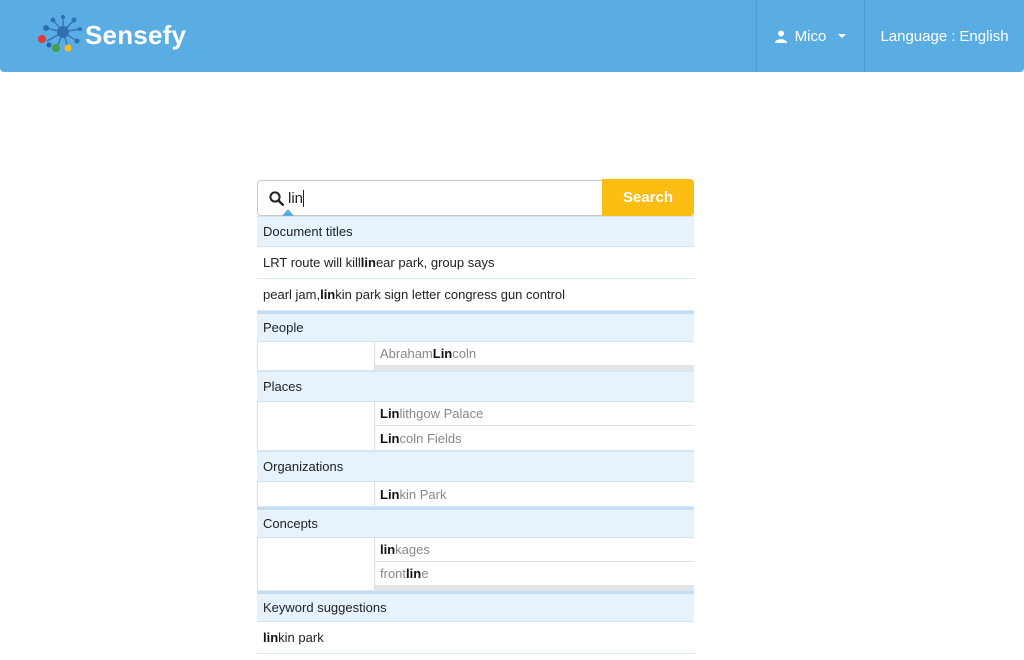 Image resolution: width=1024 pixels, height=660 pixels. I want to click on text-cursor, so click(304, 198).